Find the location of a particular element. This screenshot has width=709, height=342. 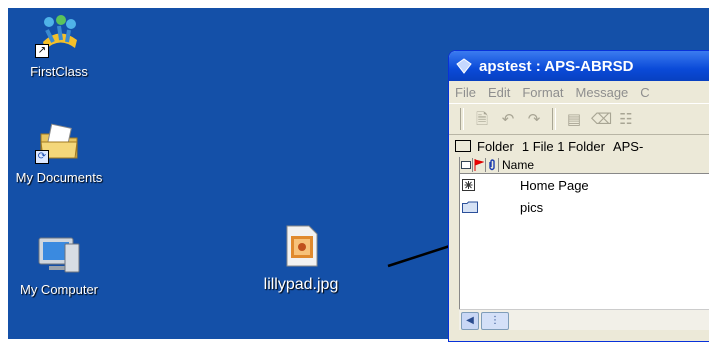

status-bar: Folder 1 File 1 Folder APS- is located at coordinates (579, 146).